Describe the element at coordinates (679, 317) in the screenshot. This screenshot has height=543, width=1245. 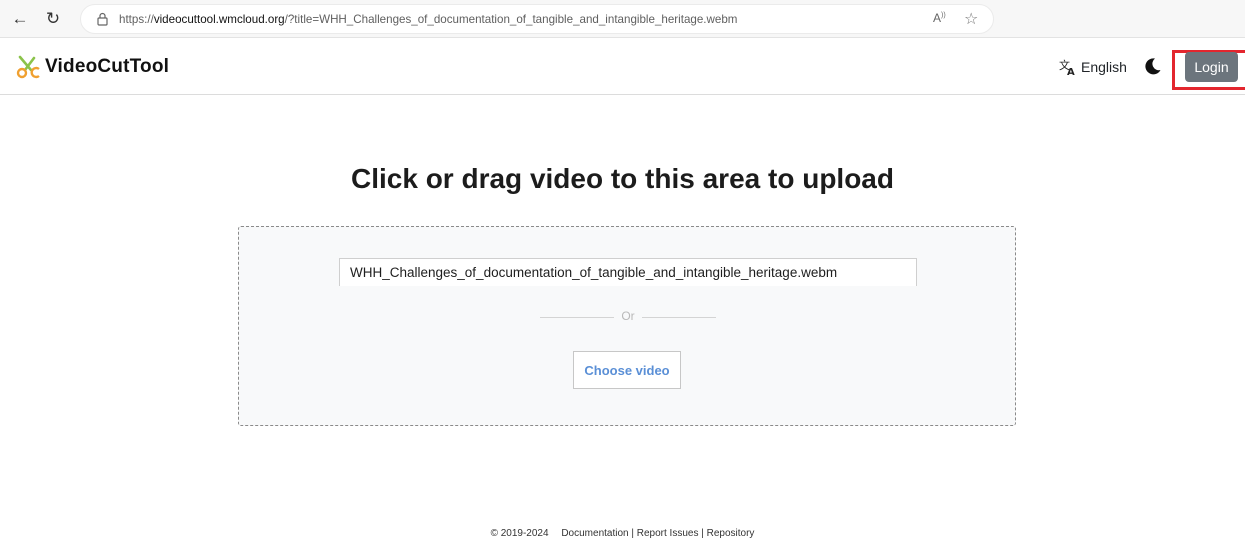
I see `divider-right` at that location.